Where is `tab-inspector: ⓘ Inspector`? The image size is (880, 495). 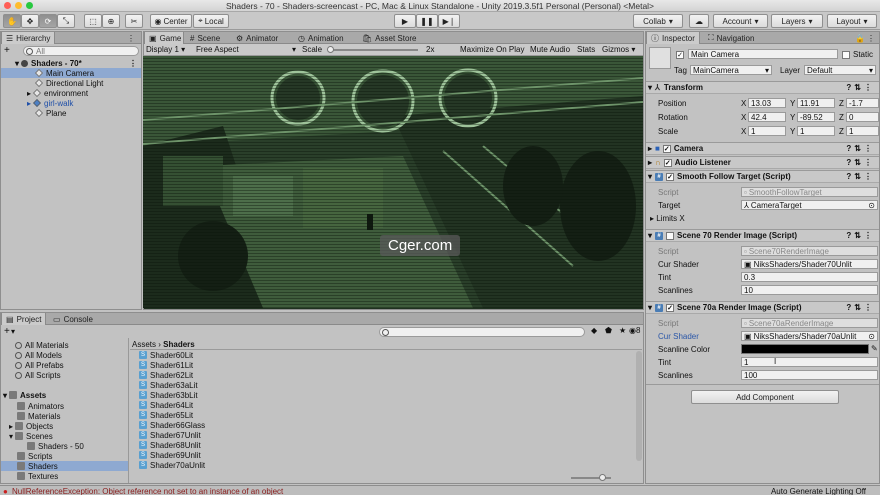 tab-inspector: ⓘ Inspector is located at coordinates (673, 38).